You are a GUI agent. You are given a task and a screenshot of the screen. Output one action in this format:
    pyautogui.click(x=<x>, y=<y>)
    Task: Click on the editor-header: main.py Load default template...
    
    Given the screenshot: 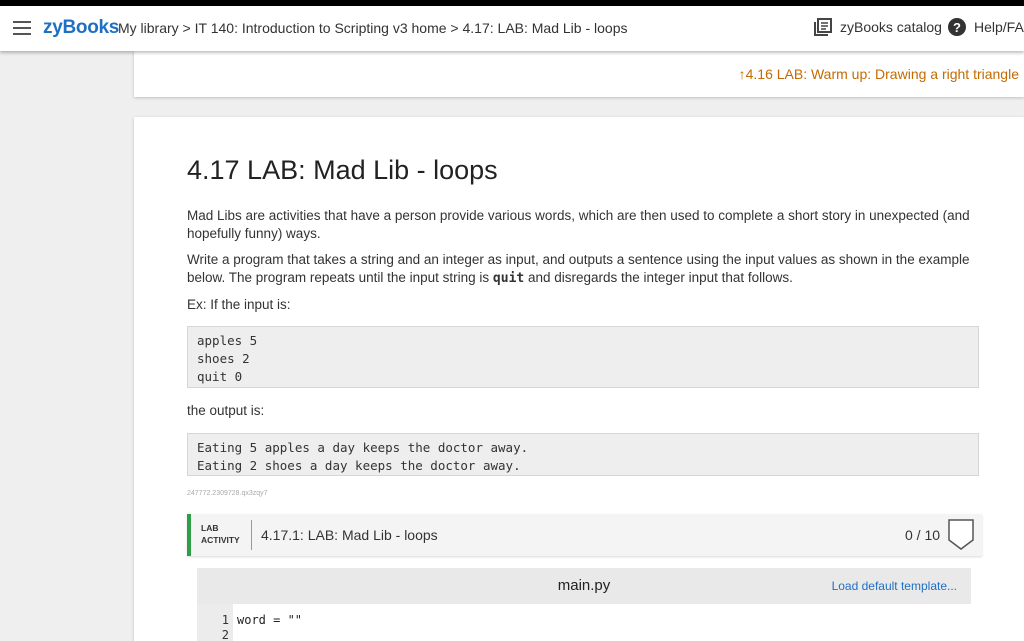 What is the action you would take?
    pyautogui.click(x=584, y=586)
    